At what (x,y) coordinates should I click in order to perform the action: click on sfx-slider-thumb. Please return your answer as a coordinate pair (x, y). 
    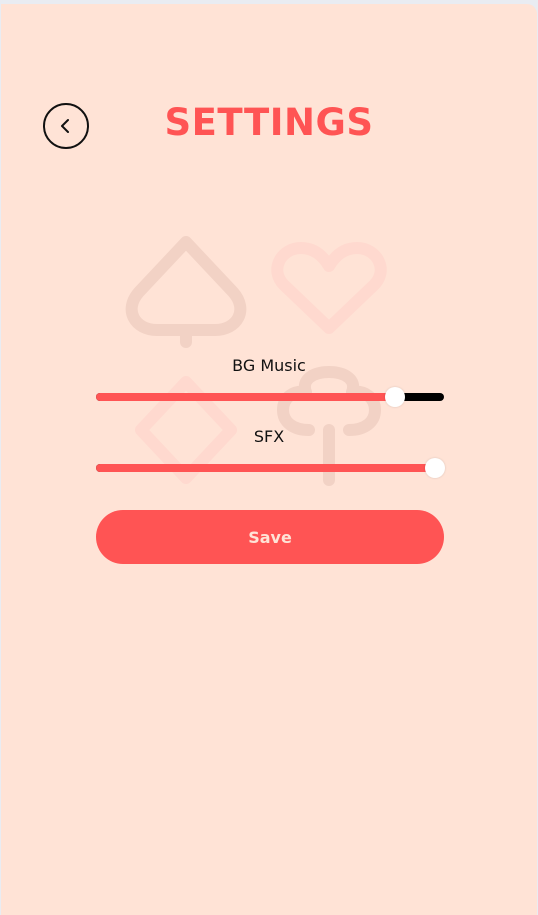
    Looking at the image, I should click on (435, 468).